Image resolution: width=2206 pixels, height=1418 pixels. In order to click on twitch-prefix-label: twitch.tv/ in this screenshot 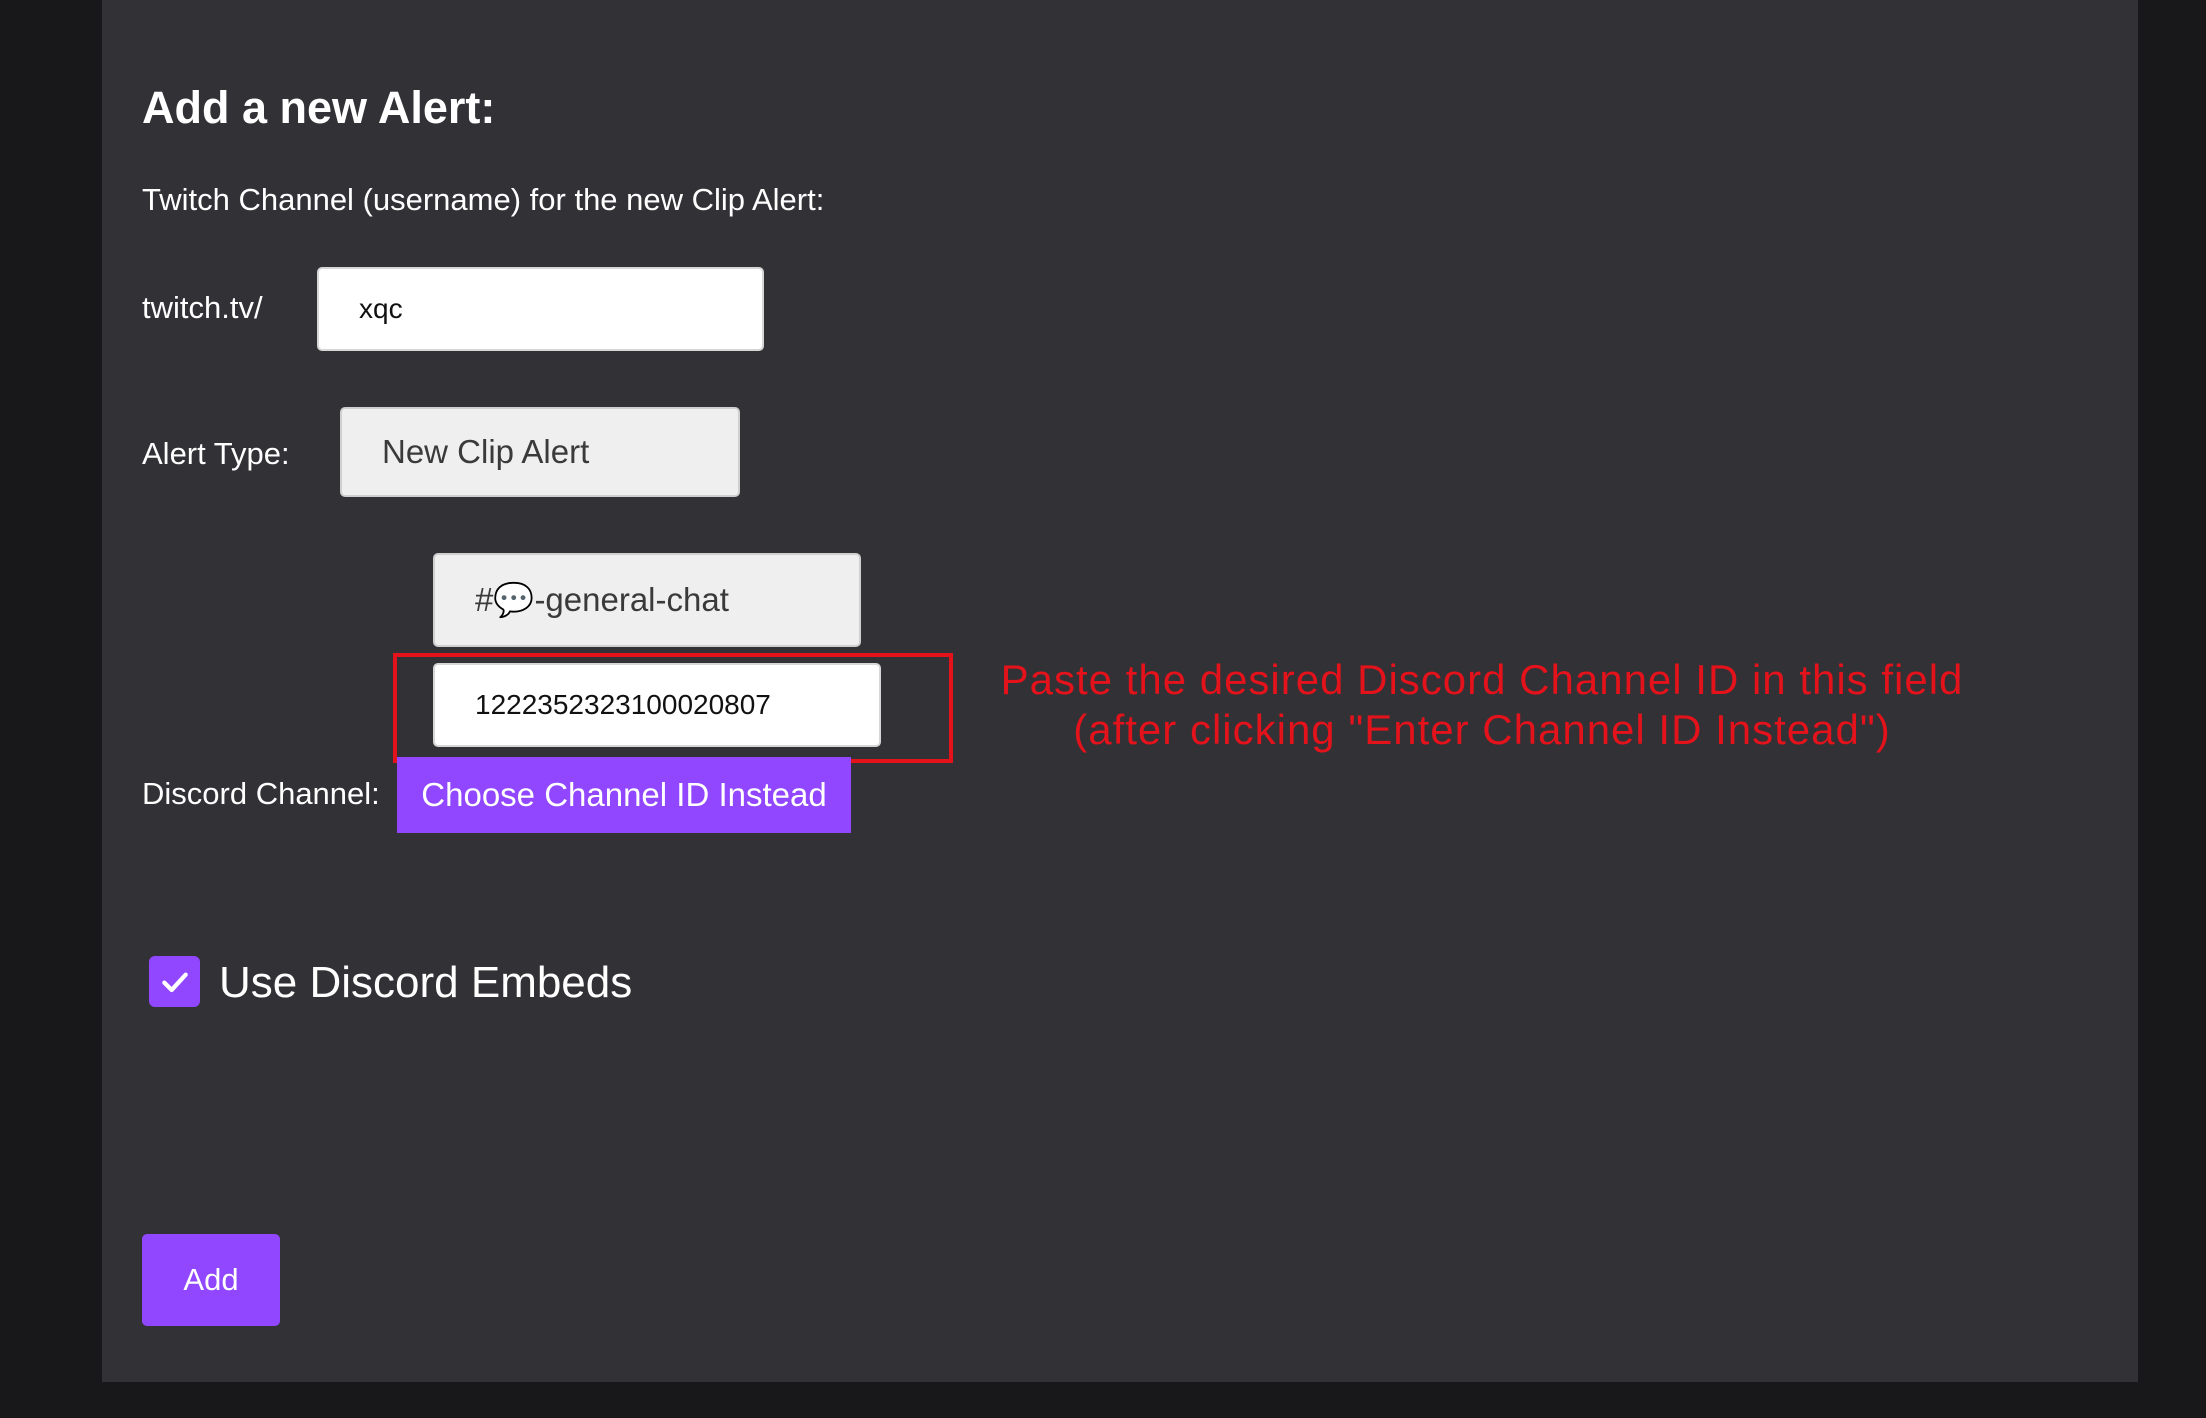, I will do `click(202, 307)`.